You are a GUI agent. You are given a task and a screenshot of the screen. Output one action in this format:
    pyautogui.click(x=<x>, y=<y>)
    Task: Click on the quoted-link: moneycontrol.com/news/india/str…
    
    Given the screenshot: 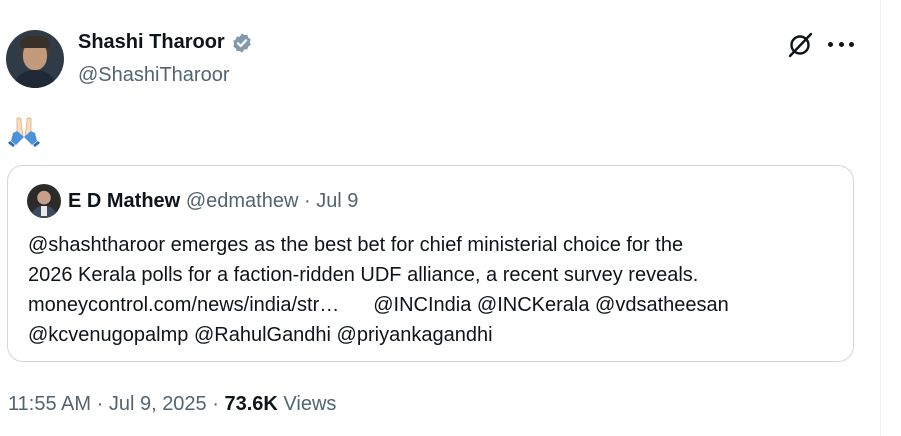 What is the action you would take?
    pyautogui.click(x=183, y=305)
    